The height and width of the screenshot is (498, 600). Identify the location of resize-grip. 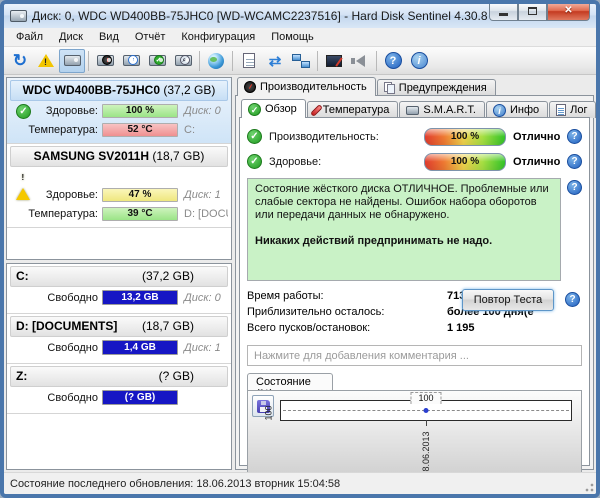
(589, 487).